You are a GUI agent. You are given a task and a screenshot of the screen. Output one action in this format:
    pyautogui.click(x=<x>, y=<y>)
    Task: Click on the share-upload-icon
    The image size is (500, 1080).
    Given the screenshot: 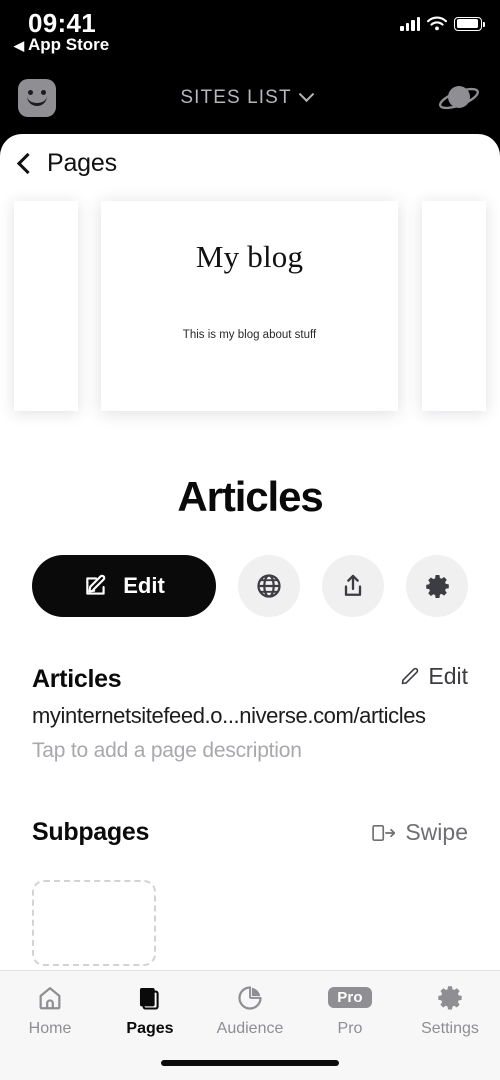 What is the action you would take?
    pyautogui.click(x=353, y=585)
    